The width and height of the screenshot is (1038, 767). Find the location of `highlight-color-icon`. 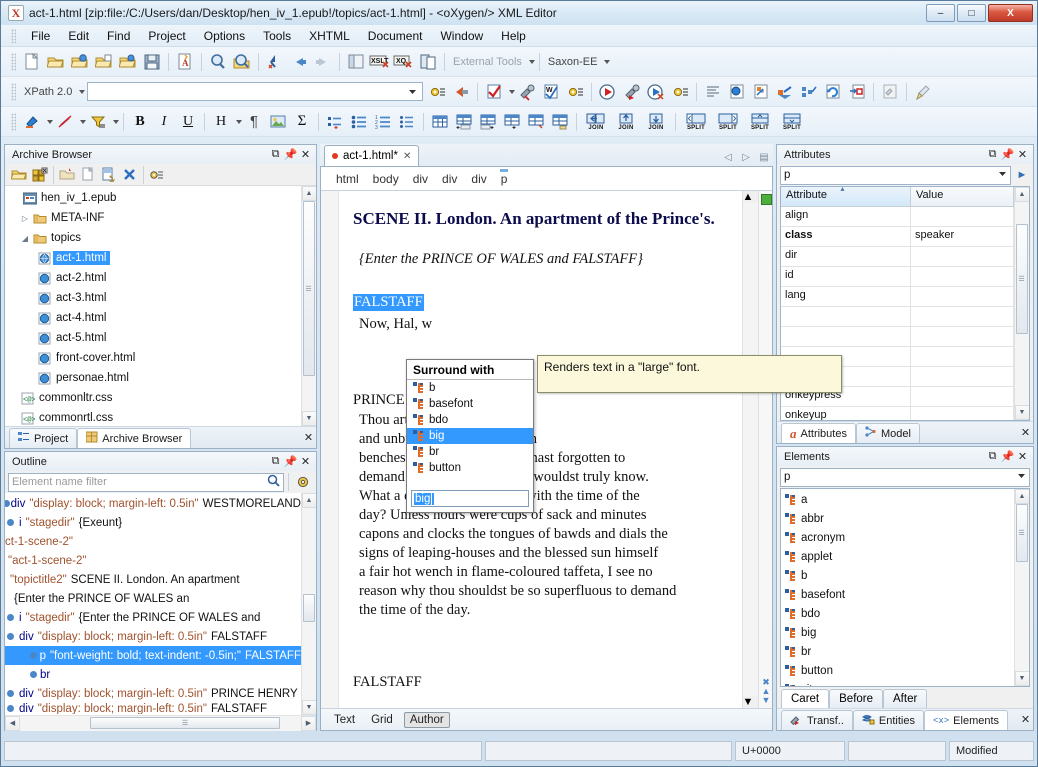

highlight-color-icon is located at coordinates (32, 122).